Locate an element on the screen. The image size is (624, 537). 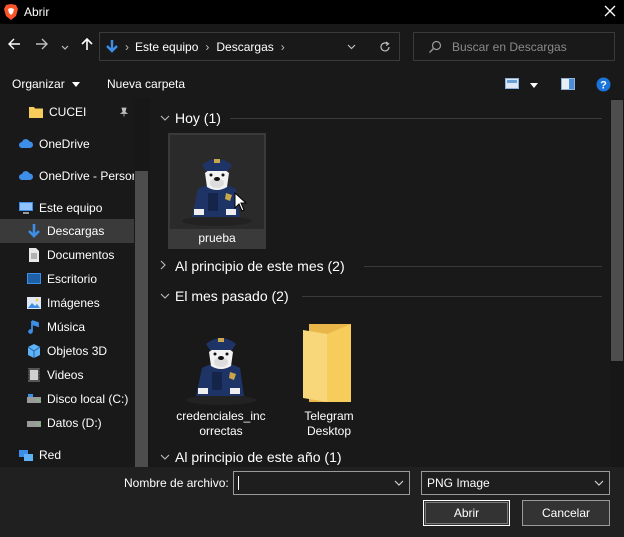
sidebar-scrollbar-thumb is located at coordinates (141, 319).